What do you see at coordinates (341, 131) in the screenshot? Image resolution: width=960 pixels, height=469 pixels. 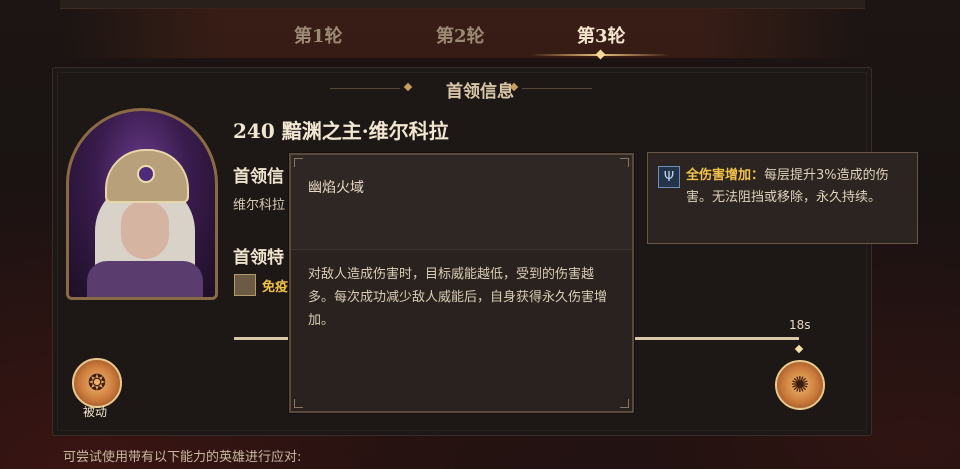 I see `boss-name: 240 黯渊之主·维尔科拉` at bounding box center [341, 131].